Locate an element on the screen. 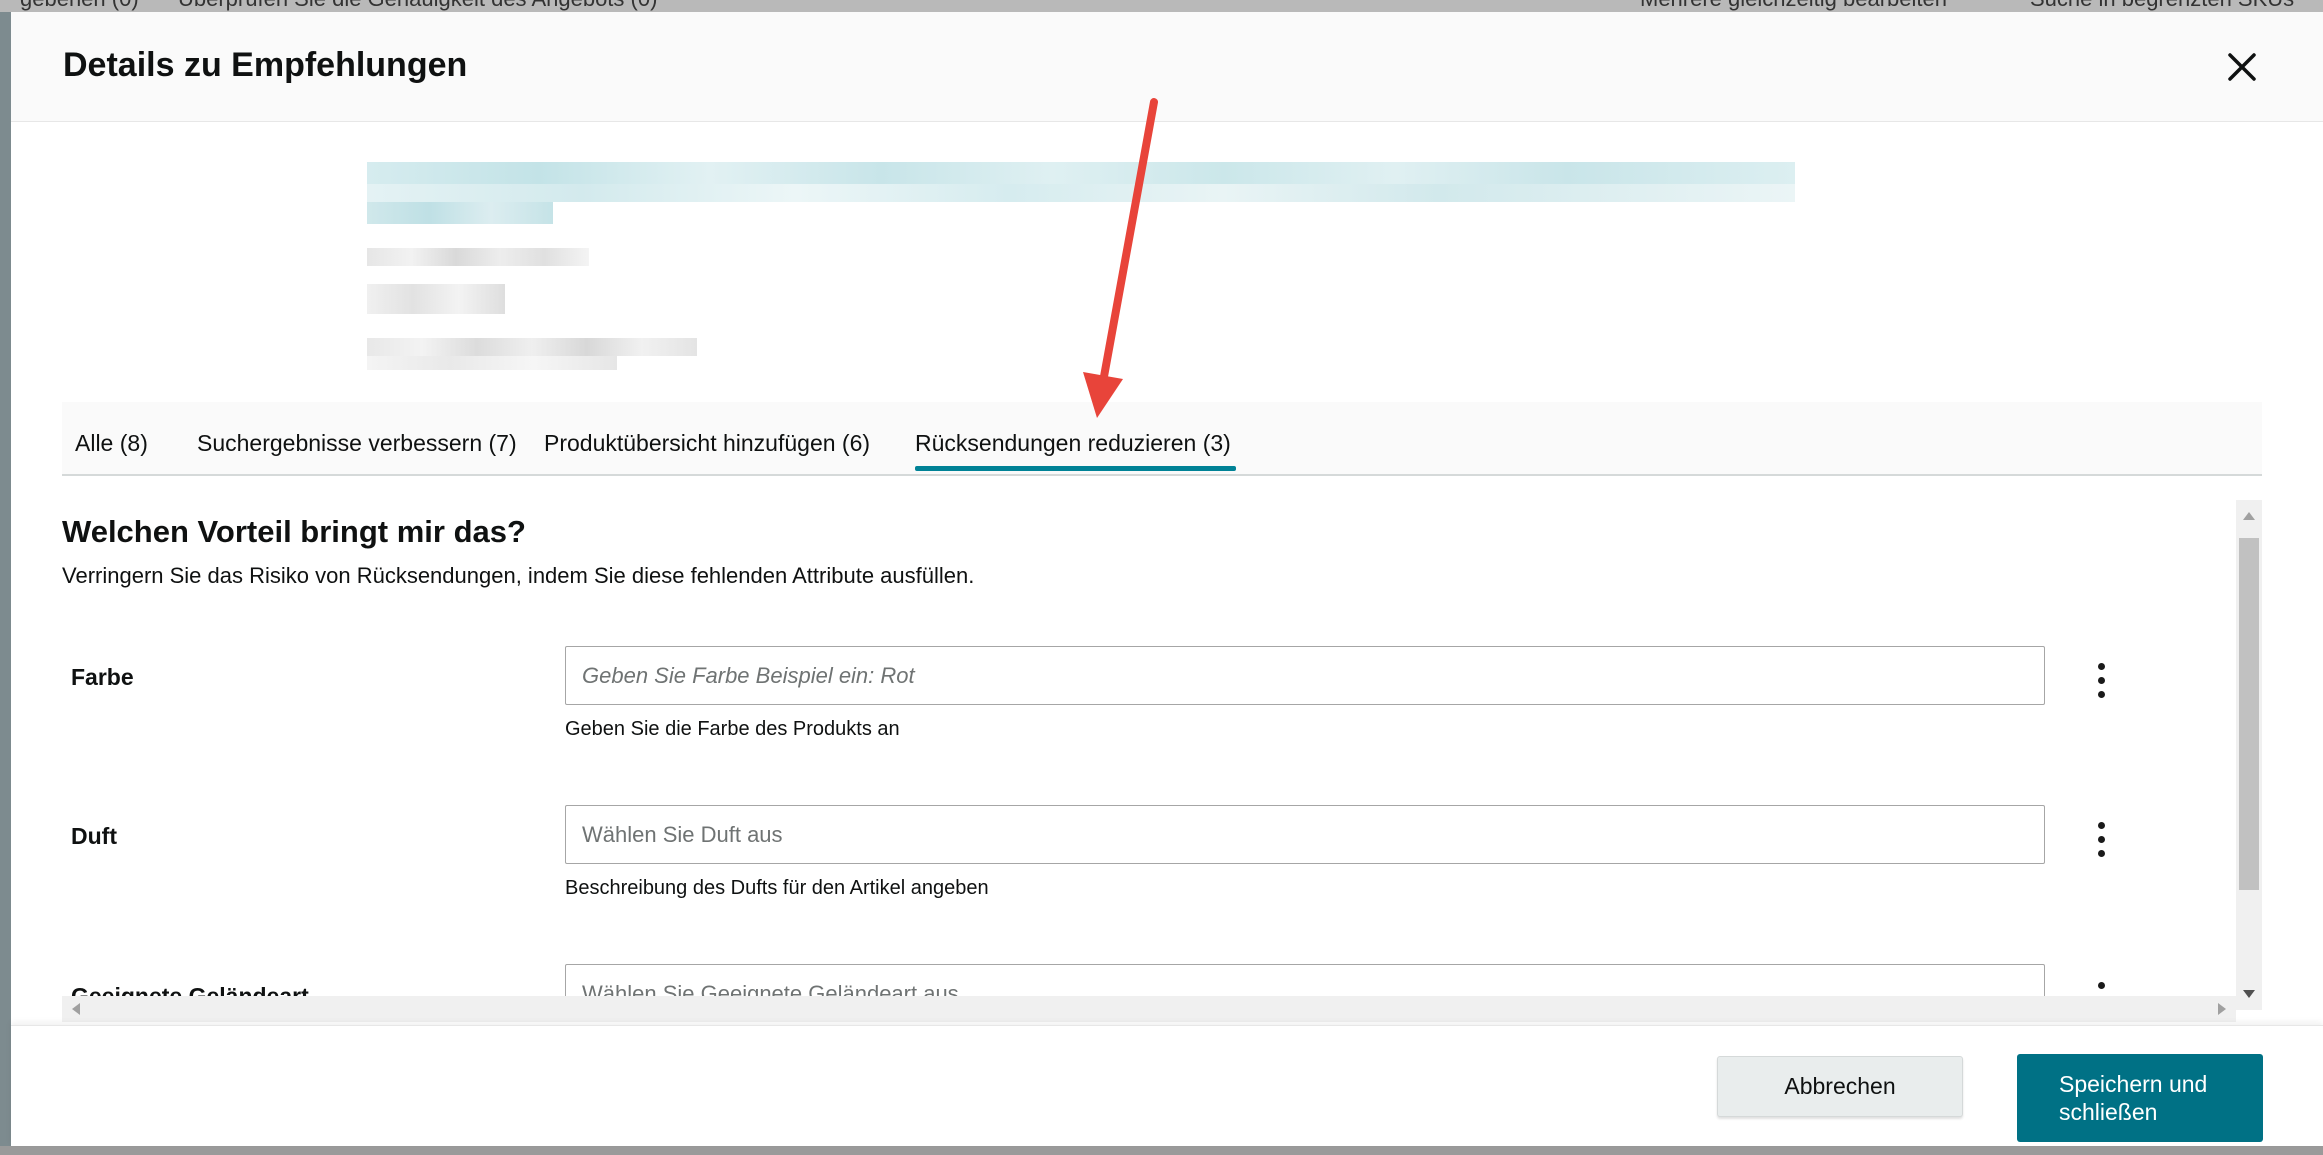  modal-footer: Abbrechen Speichern und schließen is located at coordinates (1167, 1085).